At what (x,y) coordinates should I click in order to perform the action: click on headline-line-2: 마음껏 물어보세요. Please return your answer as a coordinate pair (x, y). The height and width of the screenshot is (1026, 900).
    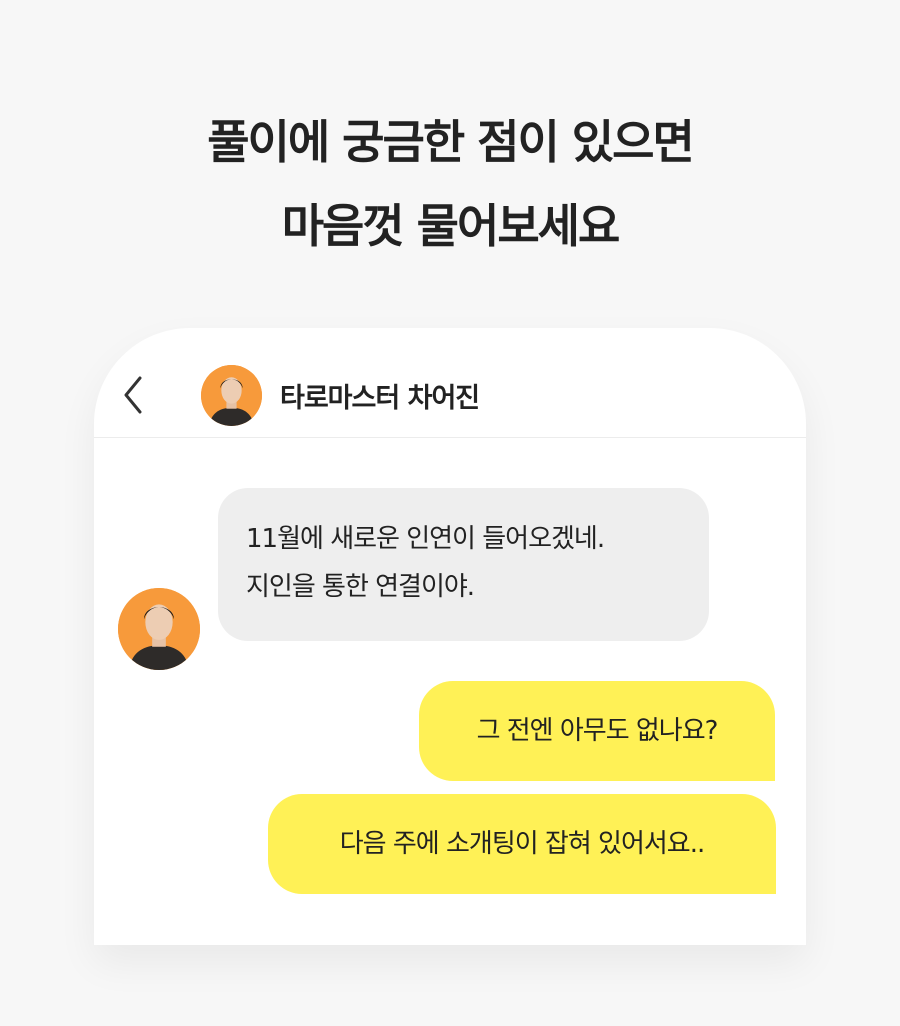
    Looking at the image, I should click on (451, 226).